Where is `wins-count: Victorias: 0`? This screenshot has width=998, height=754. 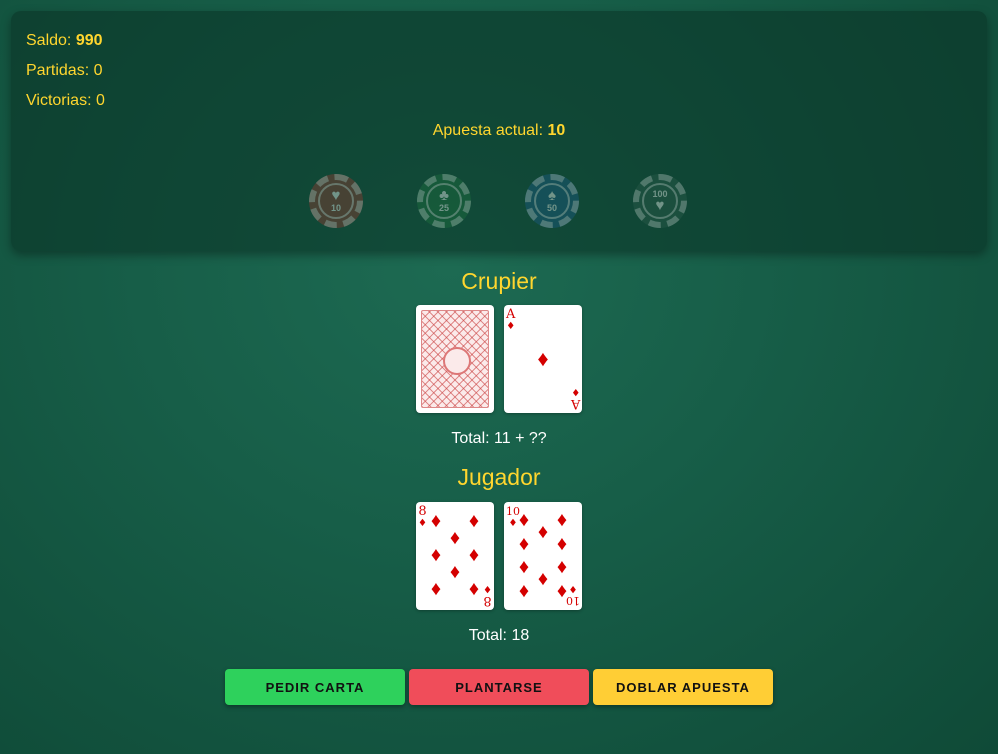 wins-count: Victorias: 0 is located at coordinates (65, 100).